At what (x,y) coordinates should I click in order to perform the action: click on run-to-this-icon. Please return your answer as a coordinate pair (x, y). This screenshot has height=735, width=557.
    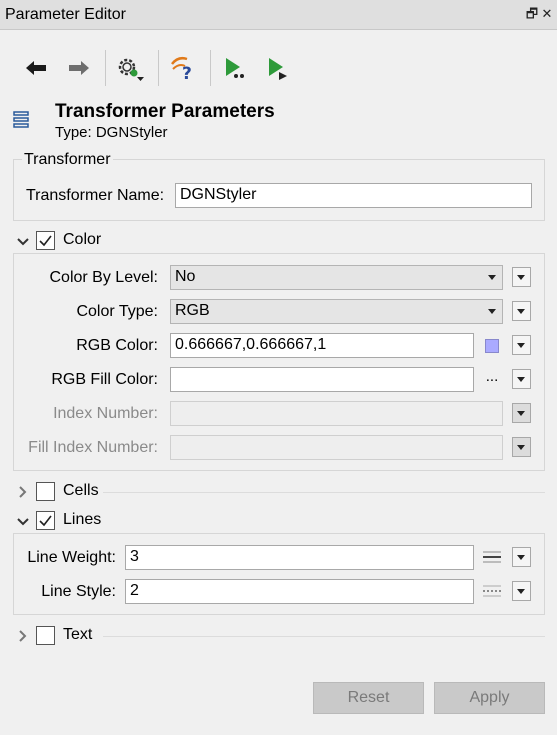
    Looking at the image, I should click on (278, 69).